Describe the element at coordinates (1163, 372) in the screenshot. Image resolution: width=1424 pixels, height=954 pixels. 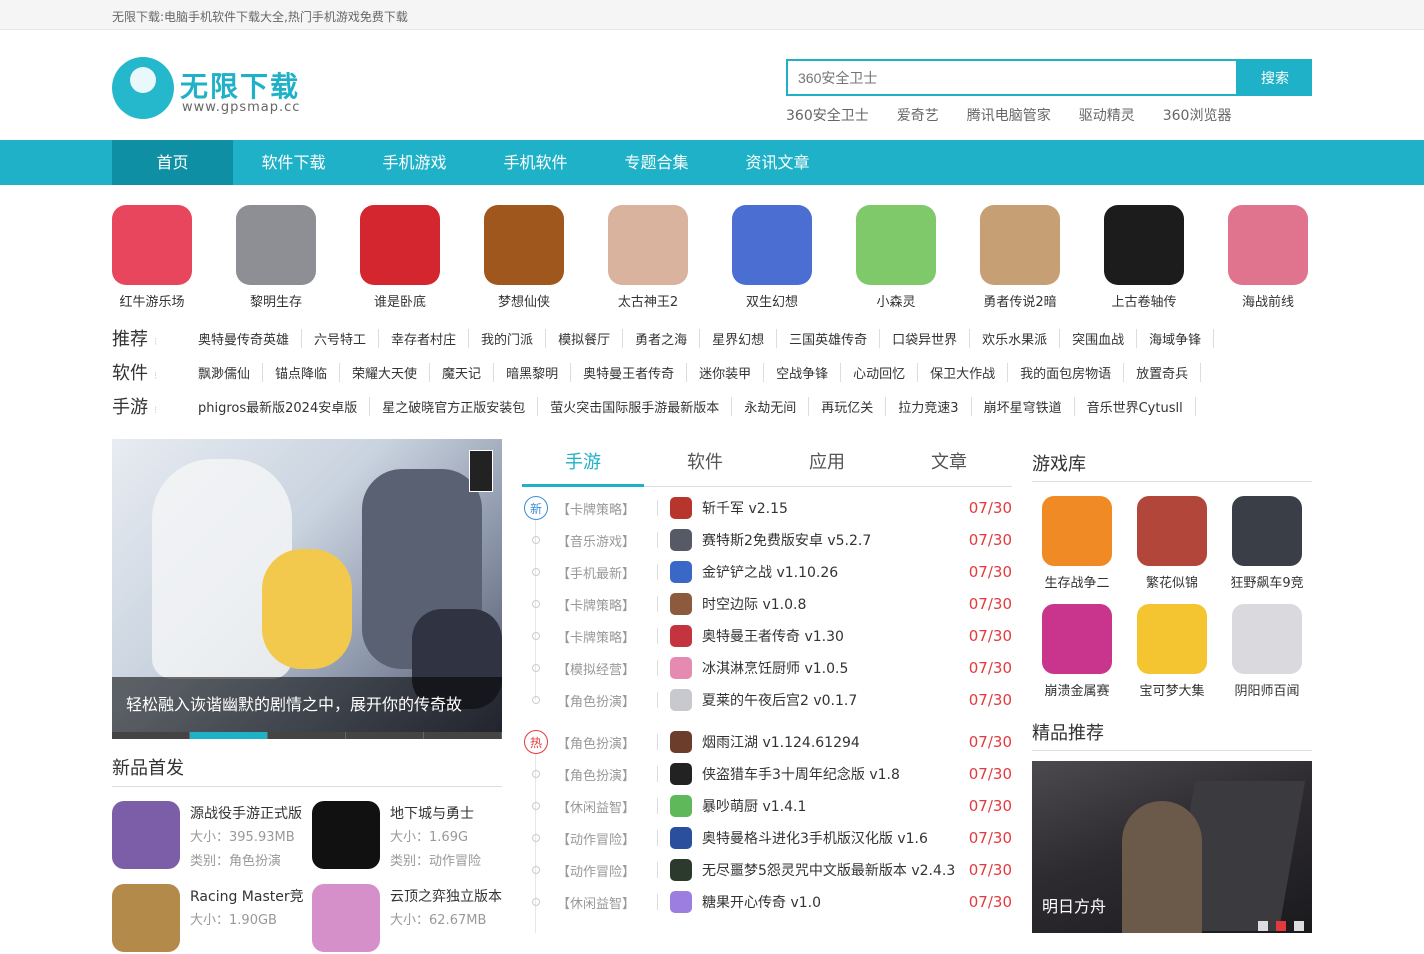
I see `tag-link: 放置奇兵` at that location.